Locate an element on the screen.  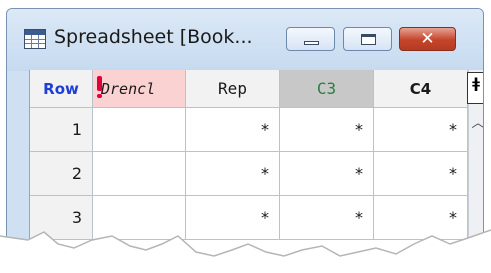
maximize-button is located at coordinates (367, 39).